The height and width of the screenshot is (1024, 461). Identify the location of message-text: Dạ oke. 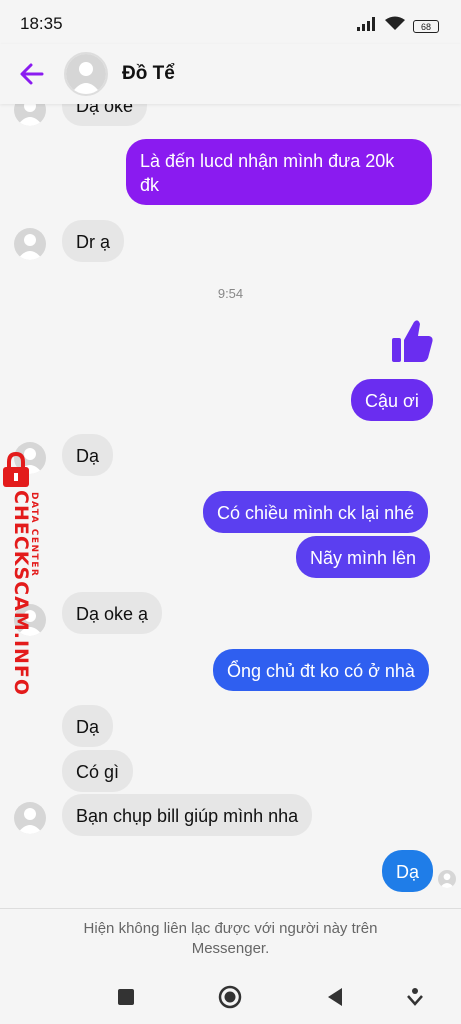
(105, 110).